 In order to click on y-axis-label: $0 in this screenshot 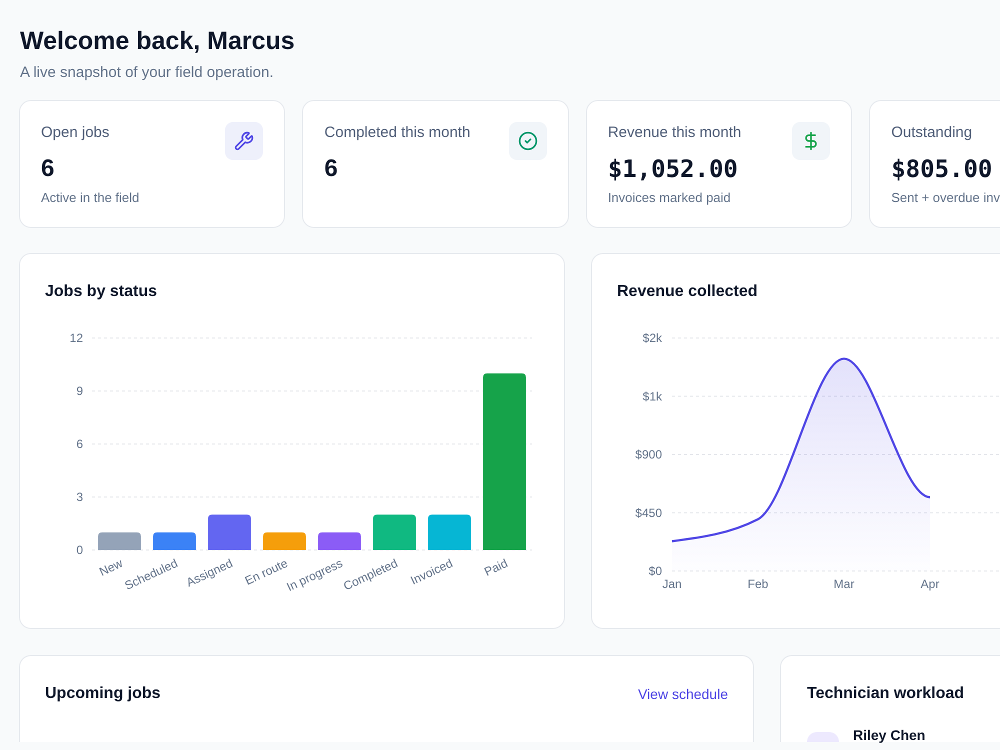, I will do `click(655, 571)`.